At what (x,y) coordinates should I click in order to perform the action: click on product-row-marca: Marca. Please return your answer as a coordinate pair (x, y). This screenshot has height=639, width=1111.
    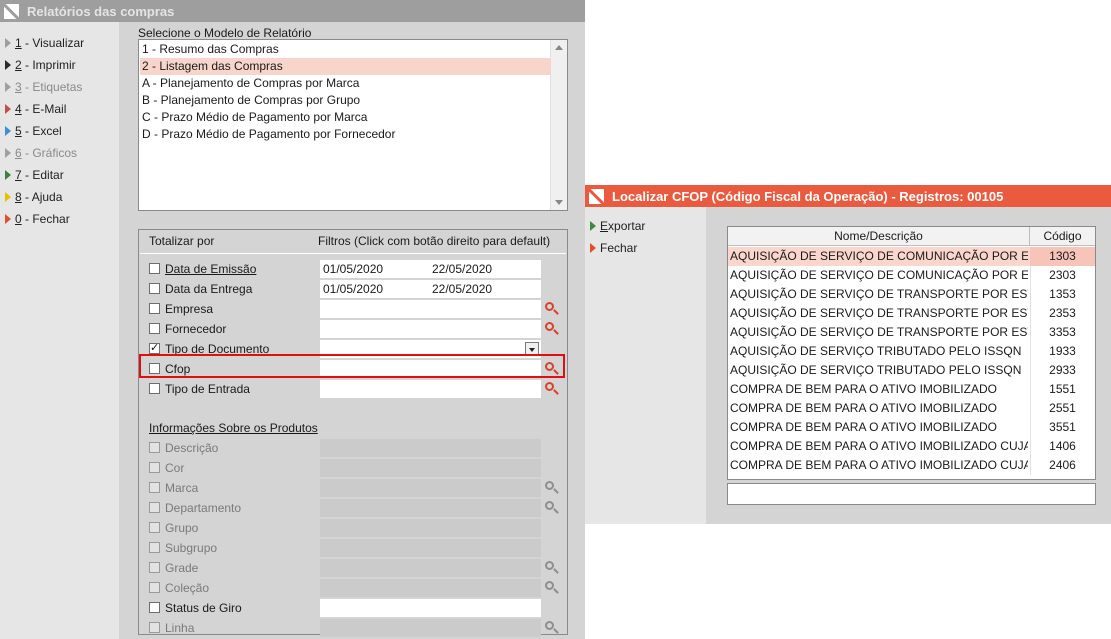
    Looking at the image, I should click on (353, 488).